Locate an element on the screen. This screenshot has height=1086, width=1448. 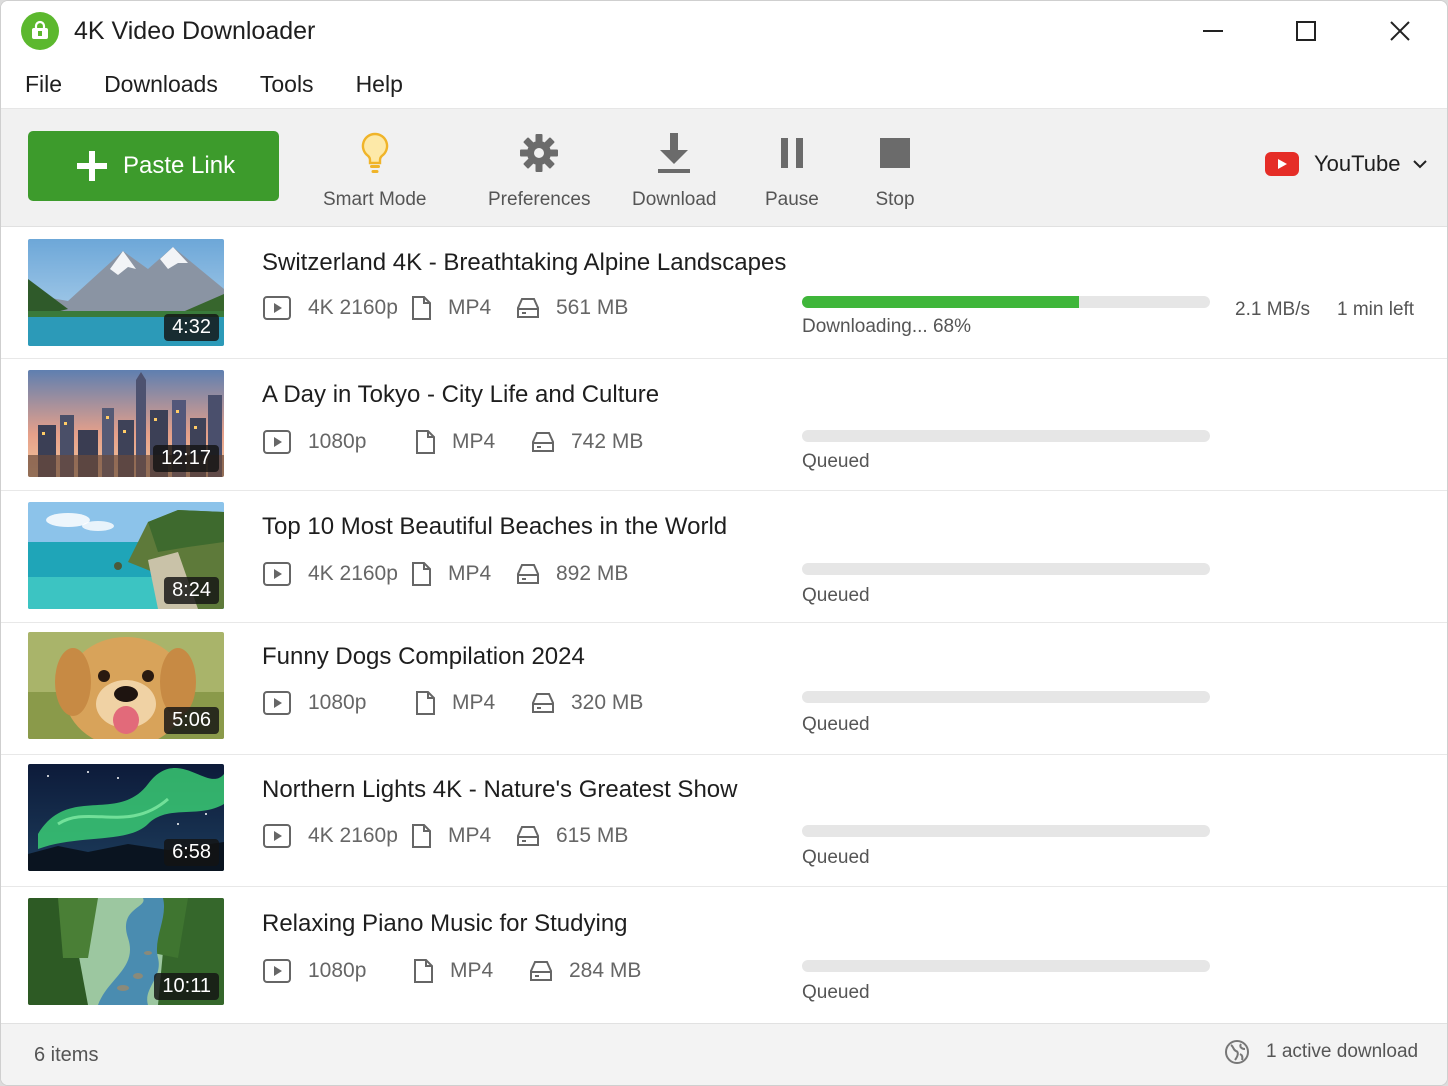
video-meta: 1080p MP4 742 MB is located at coordinates (452, 442).